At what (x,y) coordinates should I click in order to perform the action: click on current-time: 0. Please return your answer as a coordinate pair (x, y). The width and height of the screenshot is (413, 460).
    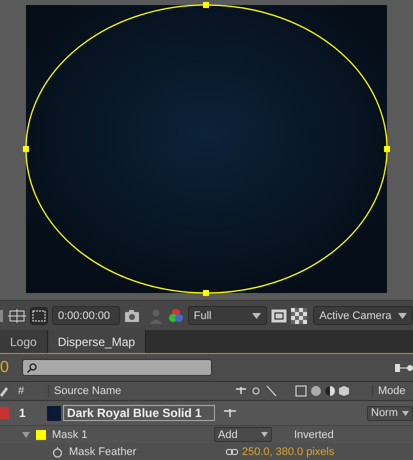
    Looking at the image, I should click on (5, 367).